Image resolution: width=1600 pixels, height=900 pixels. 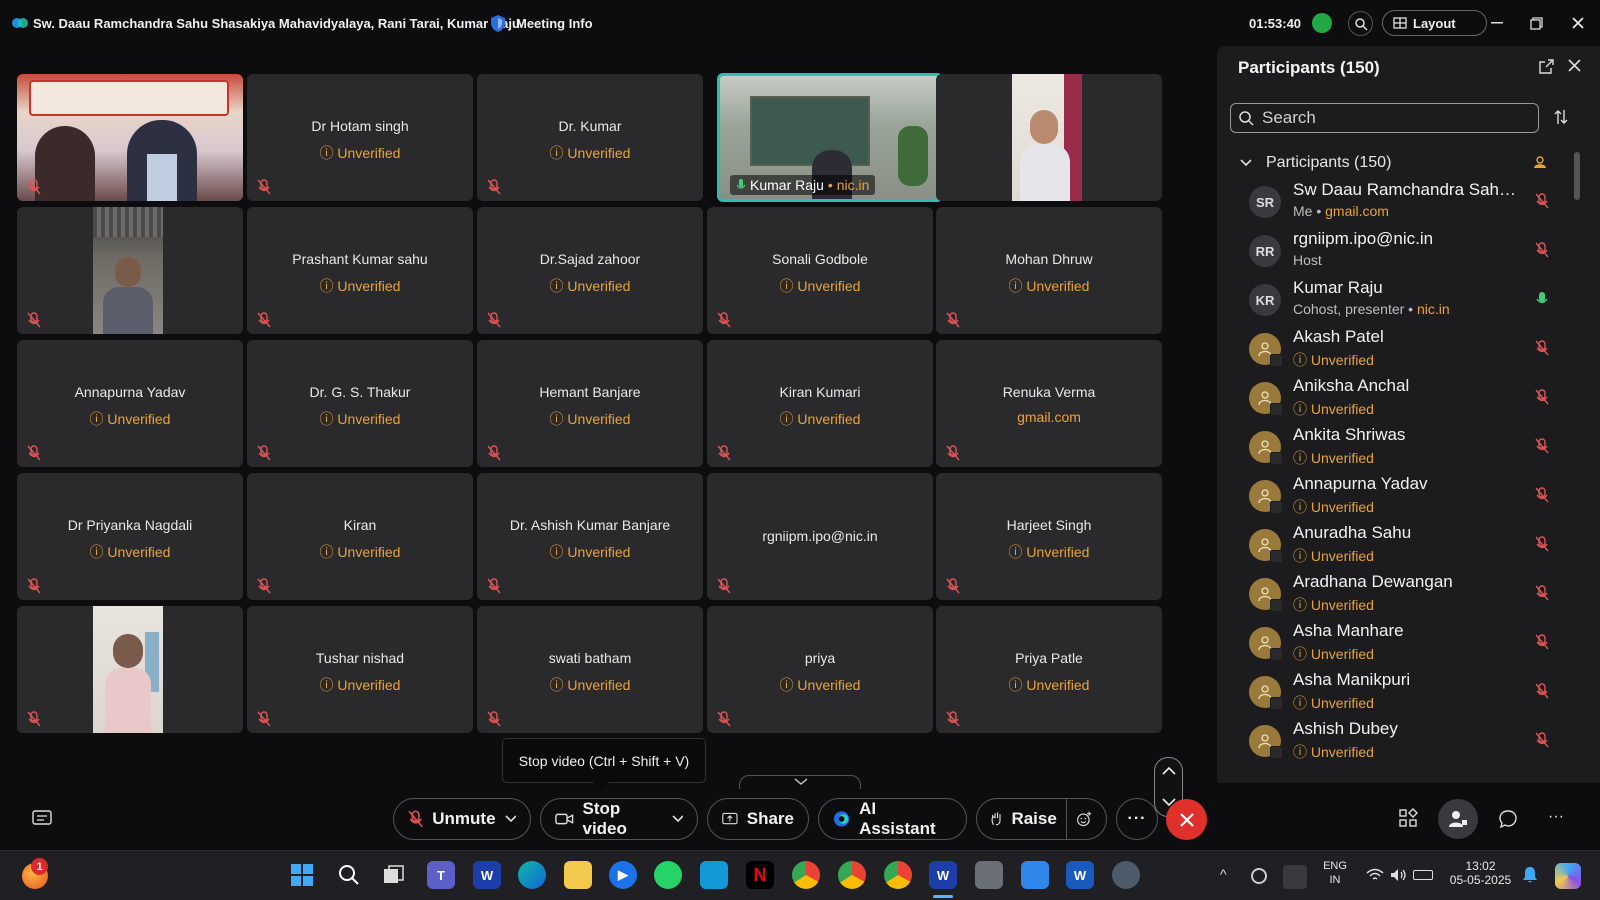 What do you see at coordinates (1530, 877) in the screenshot?
I see `notification-bell-icon` at bounding box center [1530, 877].